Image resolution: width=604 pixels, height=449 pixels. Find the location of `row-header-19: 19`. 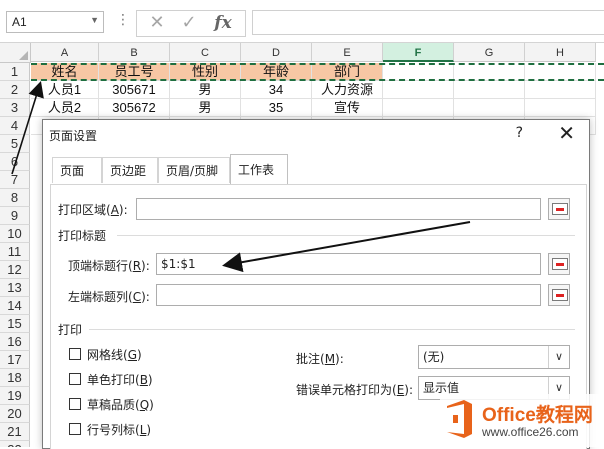

row-header-19: 19 is located at coordinates (15, 396).